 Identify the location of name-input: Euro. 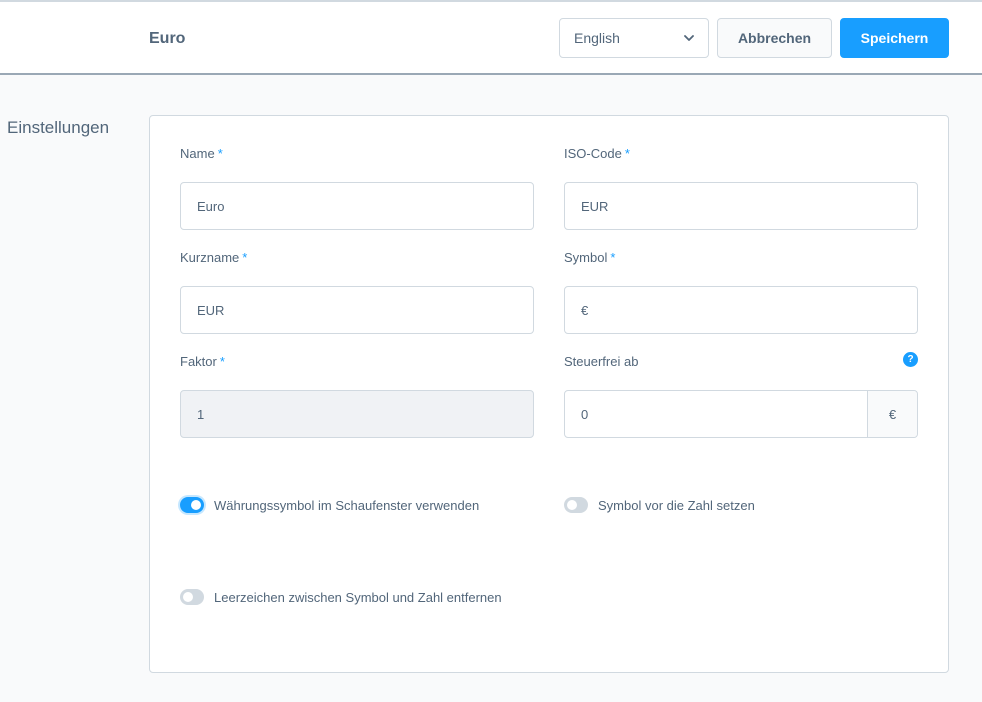
(357, 206).